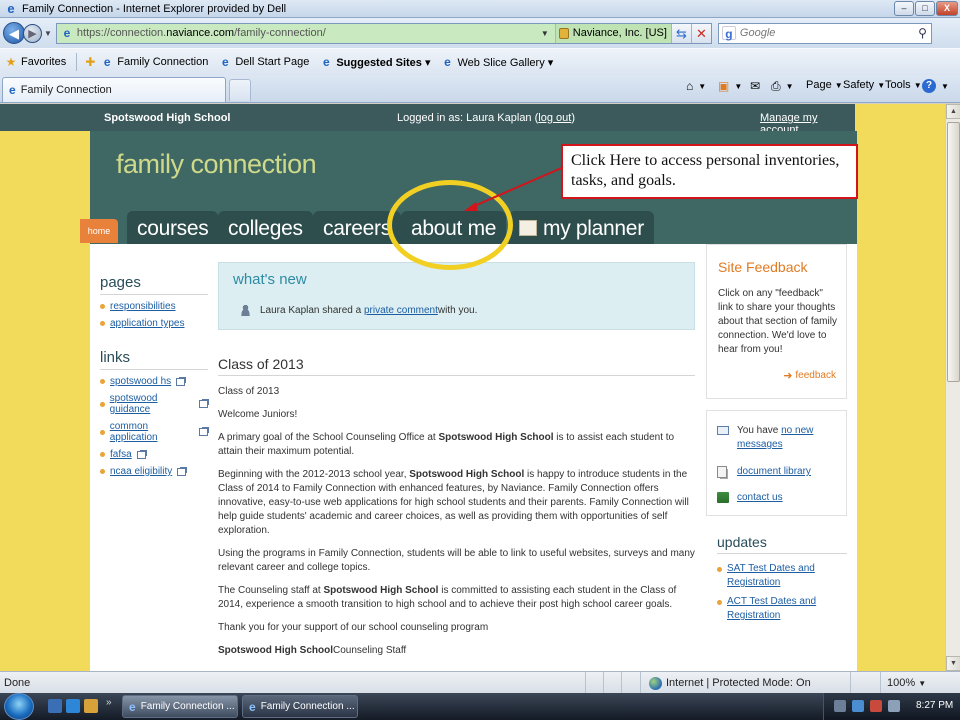 This screenshot has height=720, width=960. I want to click on nav-courses: courses, so click(173, 227).